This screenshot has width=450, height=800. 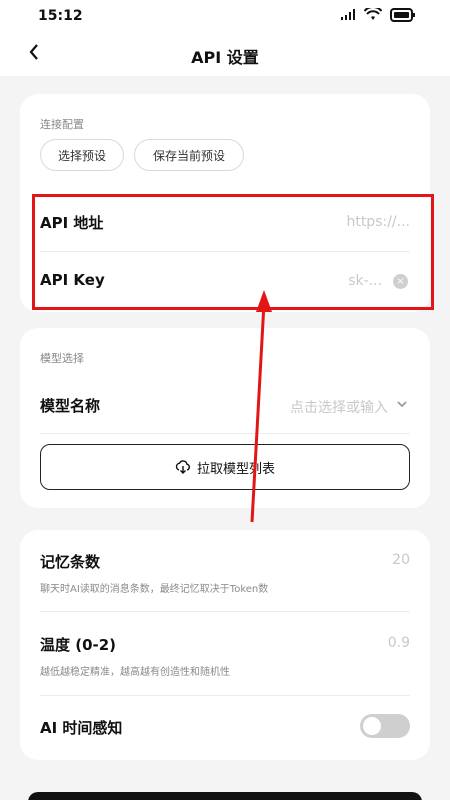 What do you see at coordinates (225, 57) in the screenshot?
I see `page-title: API 设置` at bounding box center [225, 57].